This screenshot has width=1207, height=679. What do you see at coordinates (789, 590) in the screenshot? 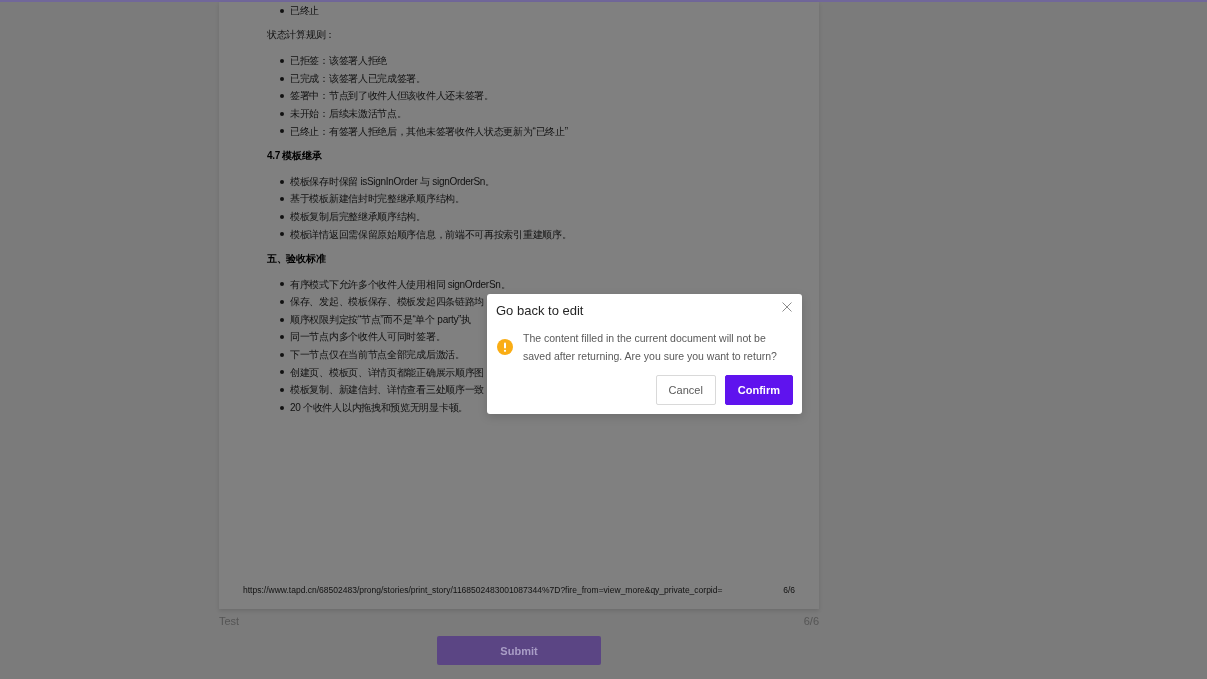
I see `page-number: 6/6` at bounding box center [789, 590].